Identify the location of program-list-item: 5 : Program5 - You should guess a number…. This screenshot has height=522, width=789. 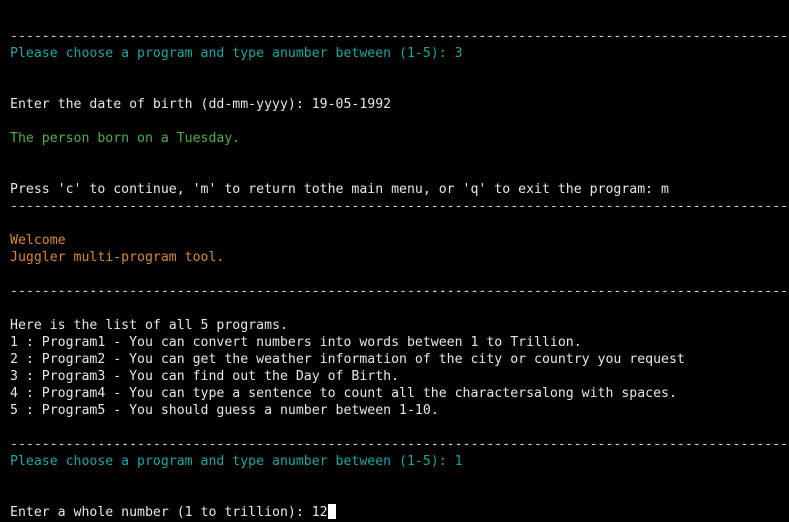
(224, 410).